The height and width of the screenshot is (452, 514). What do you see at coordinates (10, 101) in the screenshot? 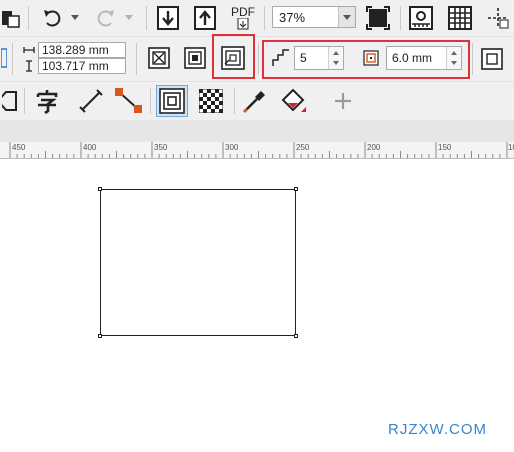
I see `polygon-tool-icon` at bounding box center [10, 101].